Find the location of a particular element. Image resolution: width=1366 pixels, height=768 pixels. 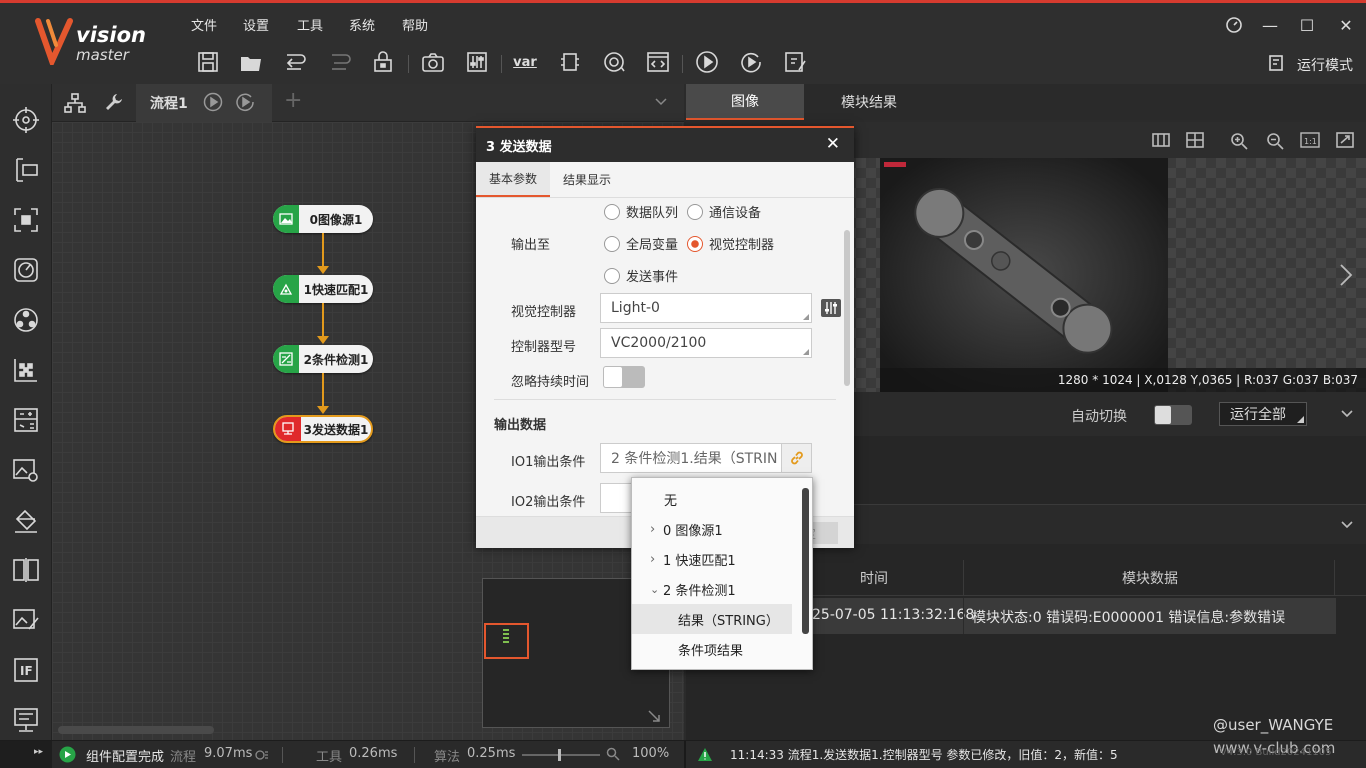

dialog-scrollbar is located at coordinates (847, 308).